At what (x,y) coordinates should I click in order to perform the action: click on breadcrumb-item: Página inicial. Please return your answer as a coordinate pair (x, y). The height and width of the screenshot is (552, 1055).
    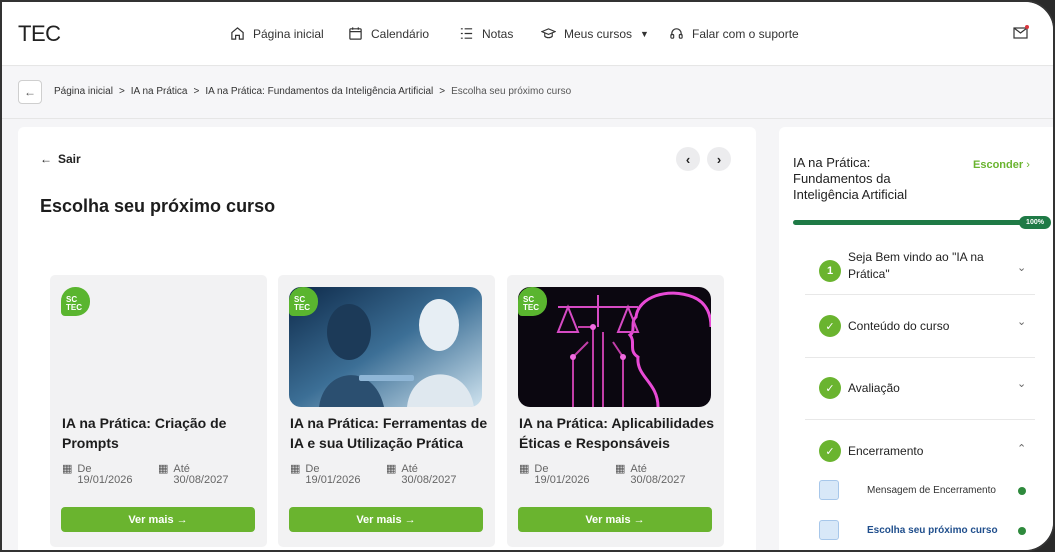
    Looking at the image, I should click on (83, 91).